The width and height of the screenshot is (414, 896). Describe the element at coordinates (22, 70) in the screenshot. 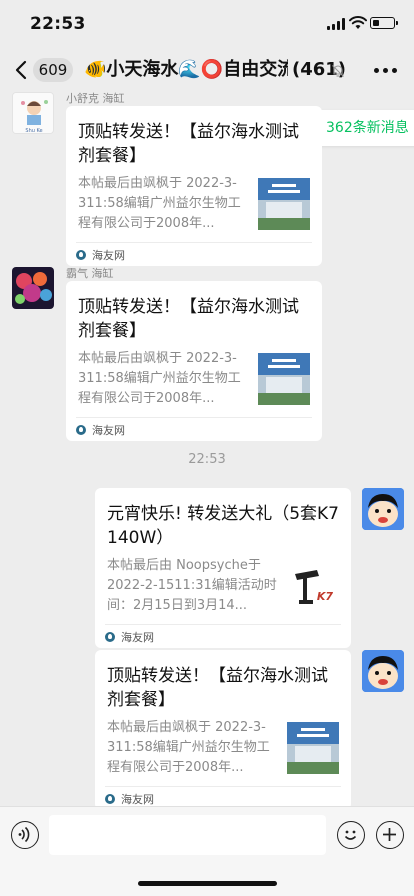

I see `chevron-left-icon` at that location.